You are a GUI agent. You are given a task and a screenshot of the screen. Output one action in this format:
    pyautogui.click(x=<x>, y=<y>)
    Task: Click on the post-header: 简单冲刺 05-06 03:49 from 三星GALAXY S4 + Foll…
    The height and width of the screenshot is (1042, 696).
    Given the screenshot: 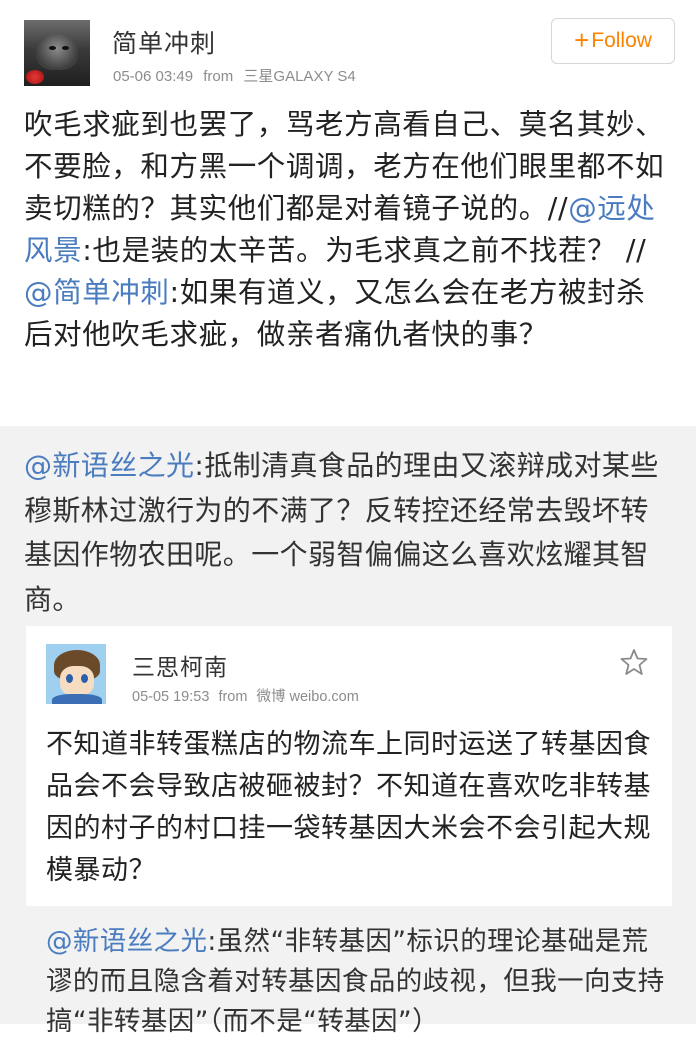 What is the action you would take?
    pyautogui.click(x=348, y=50)
    